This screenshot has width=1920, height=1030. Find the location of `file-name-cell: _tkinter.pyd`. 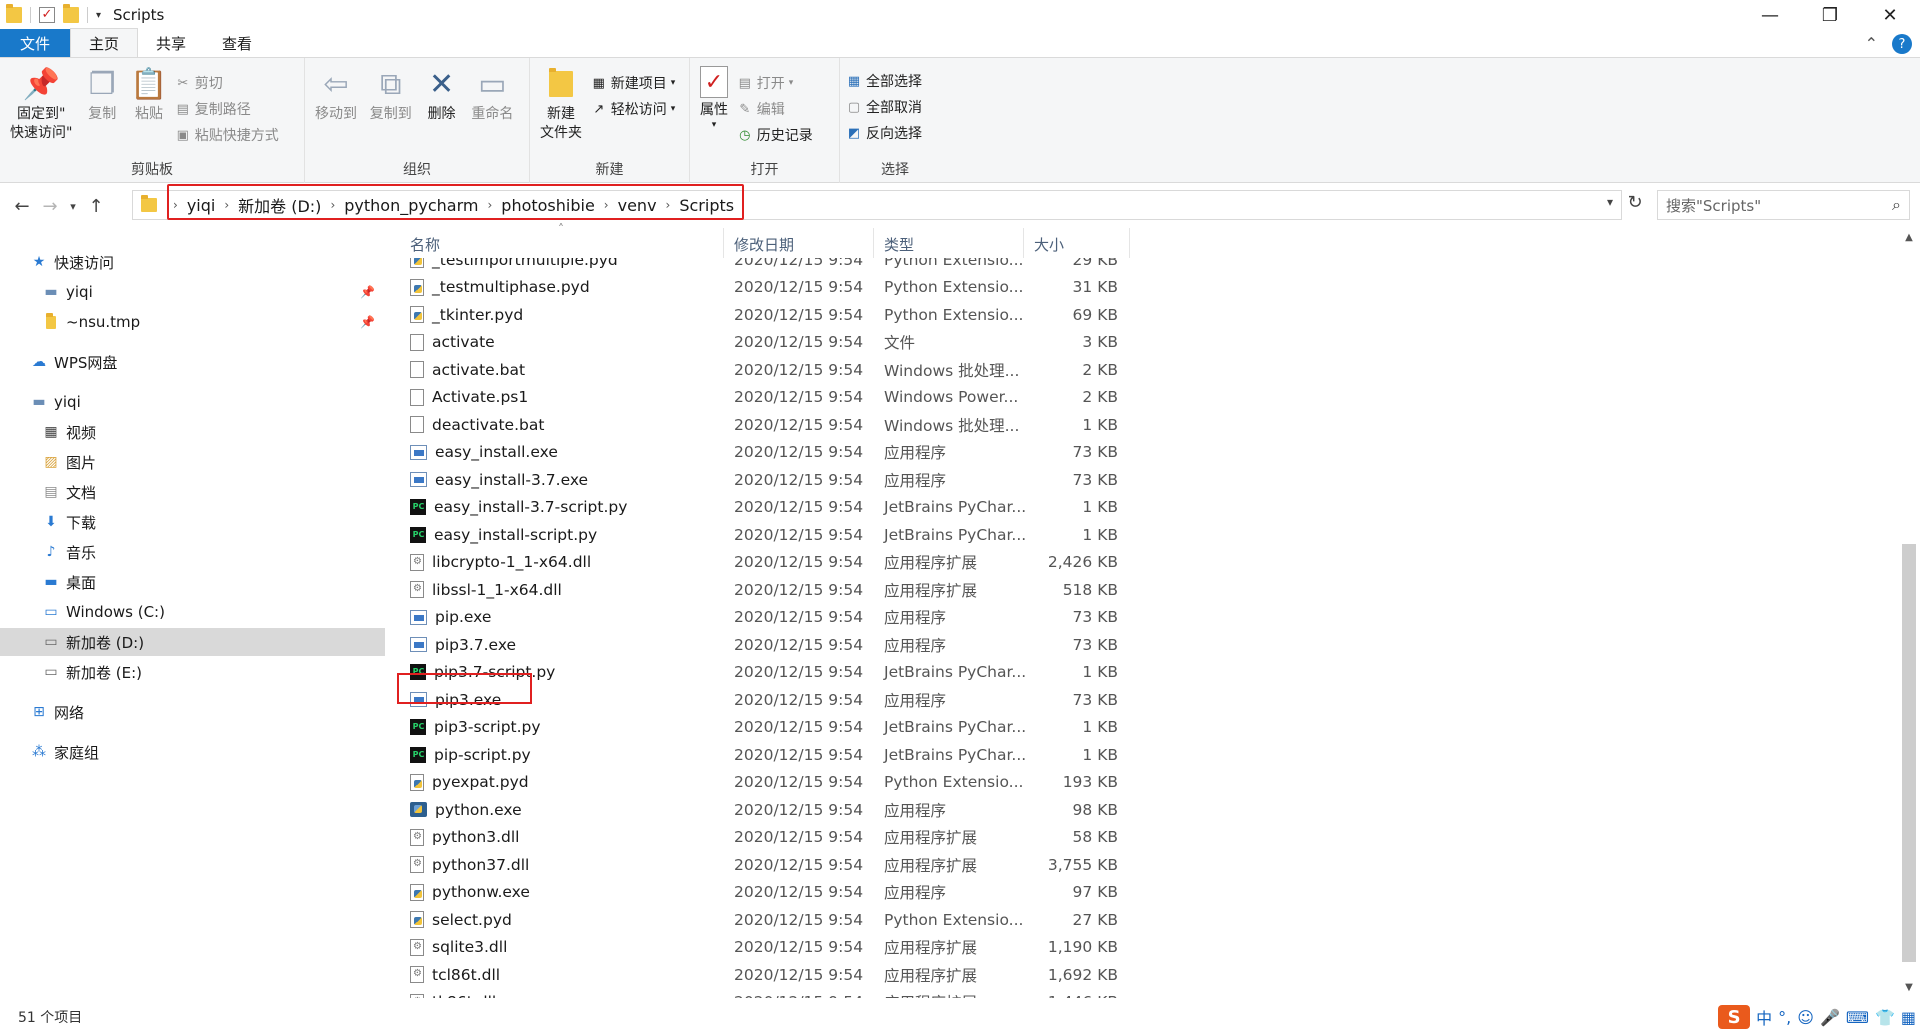

file-name-cell: _tkinter.pyd is located at coordinates (466, 315).